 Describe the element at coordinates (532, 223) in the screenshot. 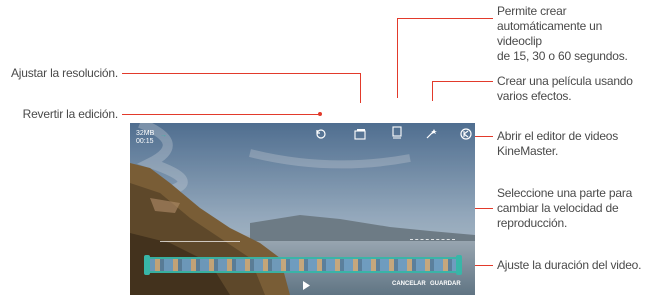

I see `annotation-speed-line3: reproducción.` at that location.